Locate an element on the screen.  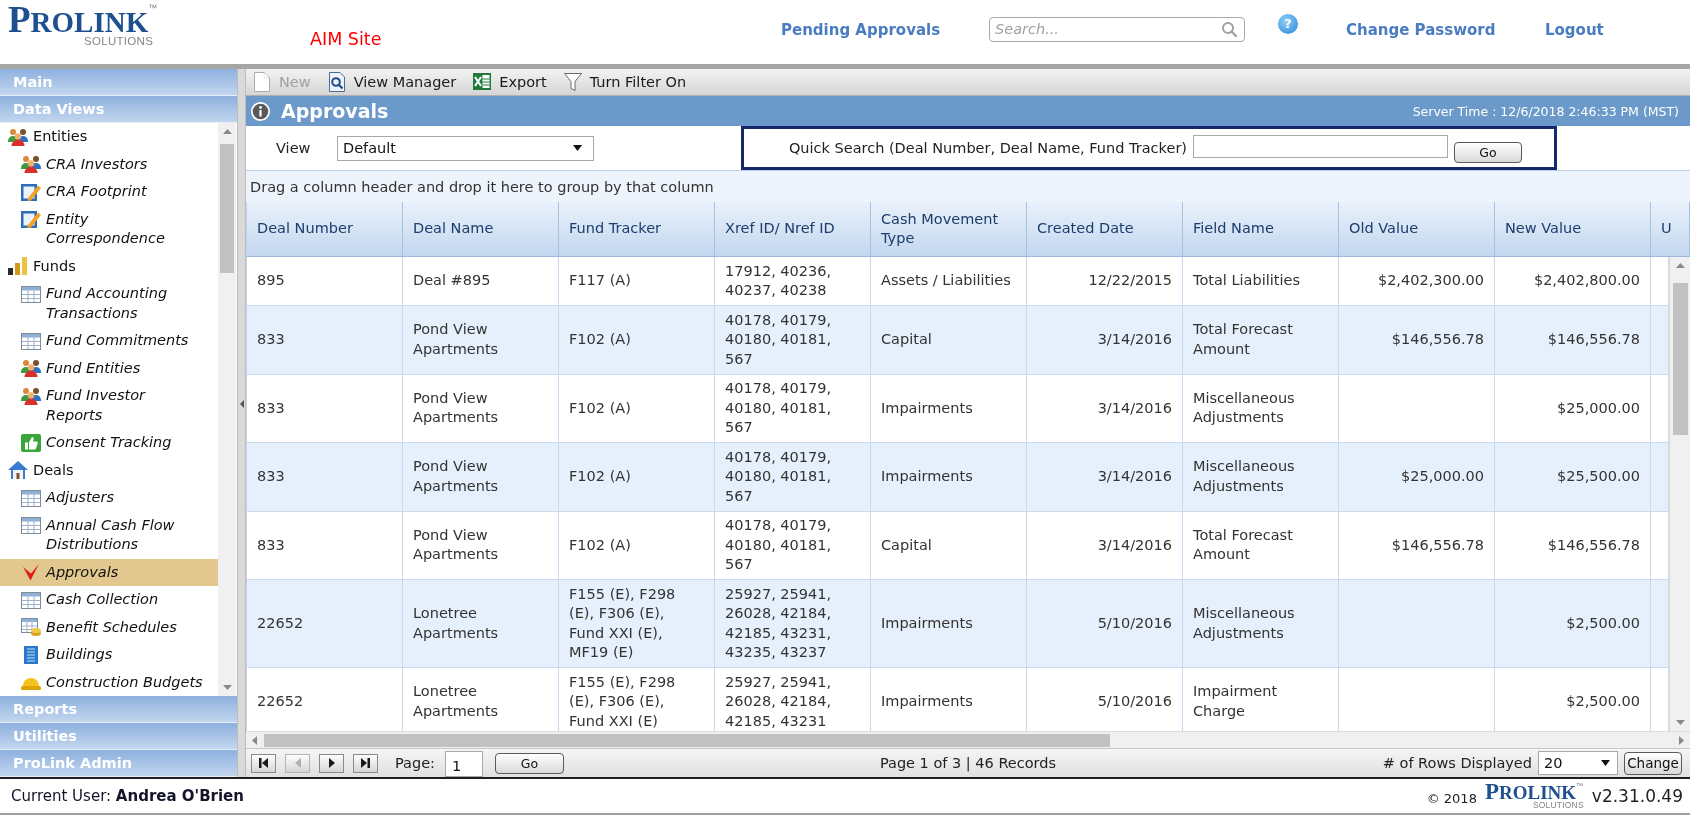
column-header: New Value is located at coordinates (1573, 229).